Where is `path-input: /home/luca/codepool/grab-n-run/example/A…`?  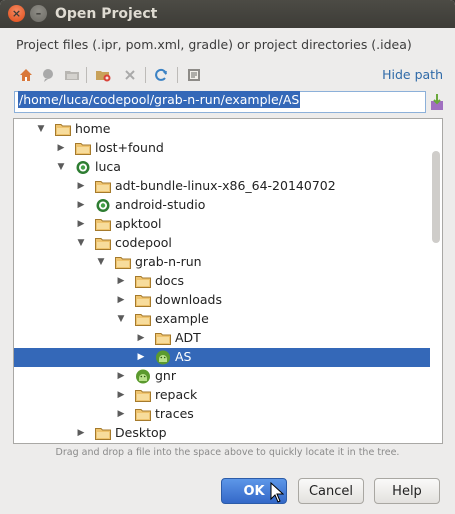
path-input: /home/luca/codepool/grab-n-run/example/A… is located at coordinates (220, 102).